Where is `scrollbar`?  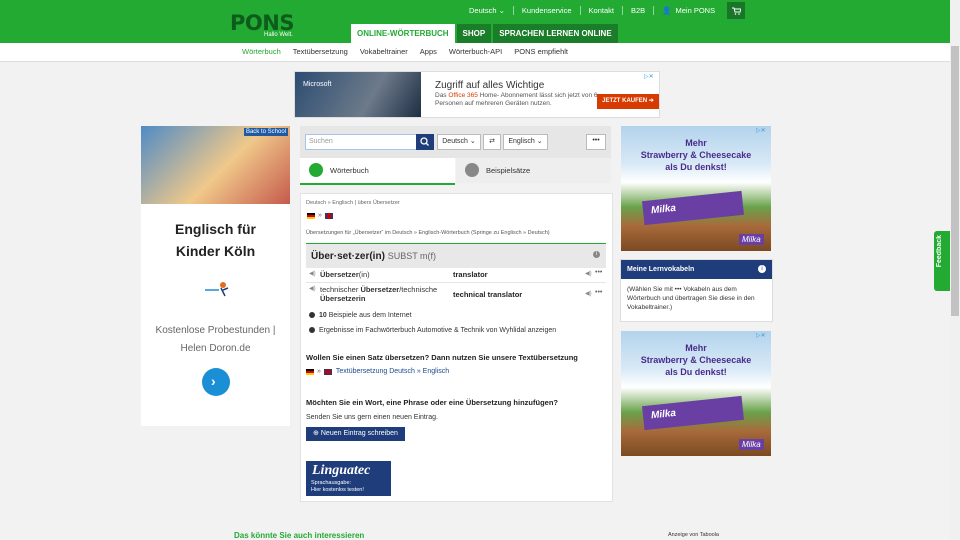 scrollbar is located at coordinates (955, 270).